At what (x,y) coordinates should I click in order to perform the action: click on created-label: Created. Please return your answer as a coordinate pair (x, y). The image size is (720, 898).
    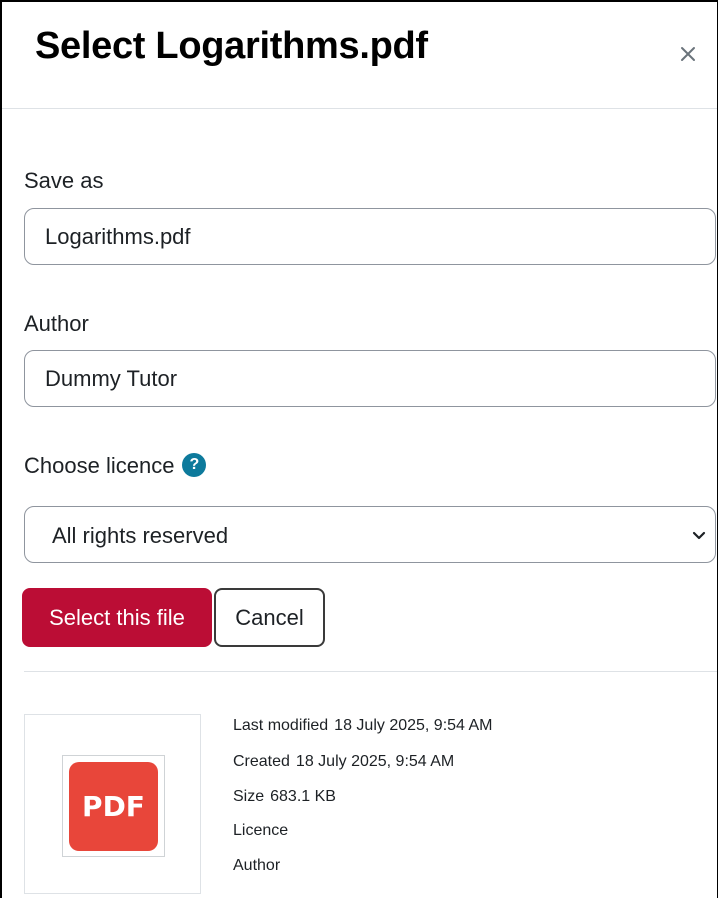
    Looking at the image, I should click on (261, 761).